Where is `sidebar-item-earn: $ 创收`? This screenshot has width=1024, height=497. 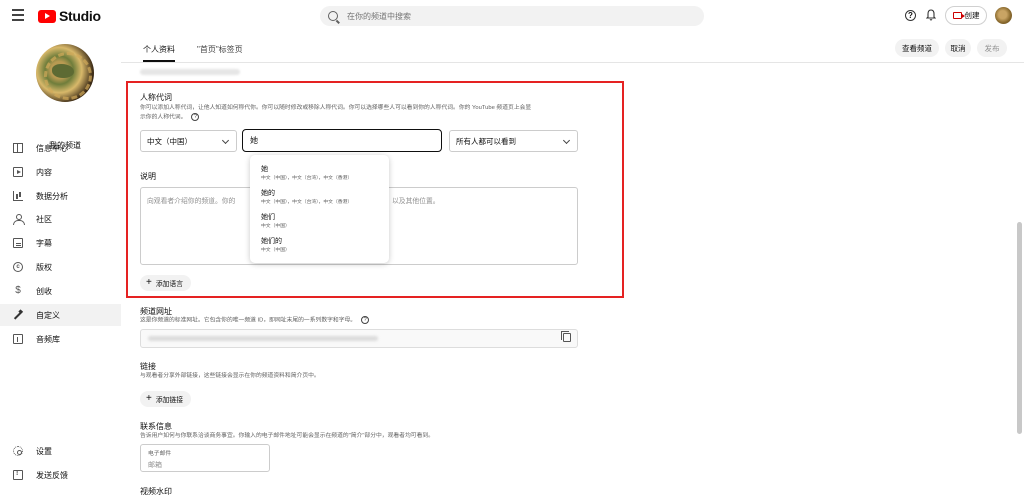
sidebar-item-earn: $ 创收 is located at coordinates (60, 291).